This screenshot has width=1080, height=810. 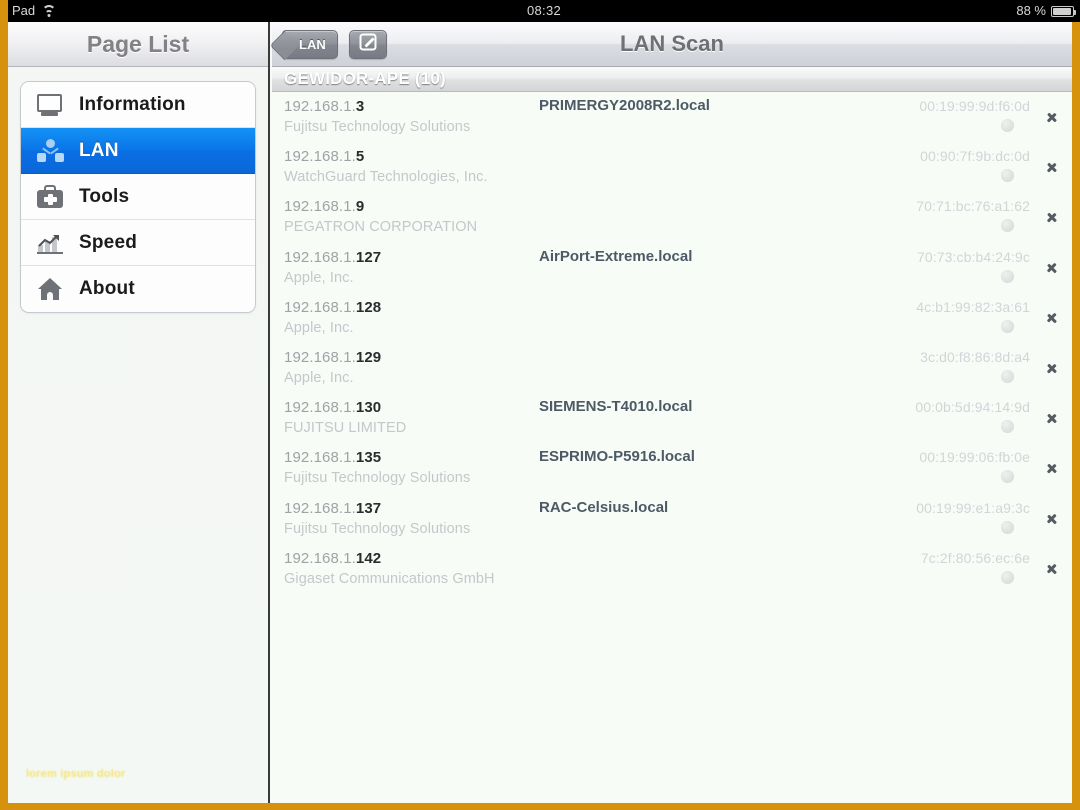 What do you see at coordinates (1031, 10) in the screenshot?
I see `battery-percent-label: 88 %` at bounding box center [1031, 10].